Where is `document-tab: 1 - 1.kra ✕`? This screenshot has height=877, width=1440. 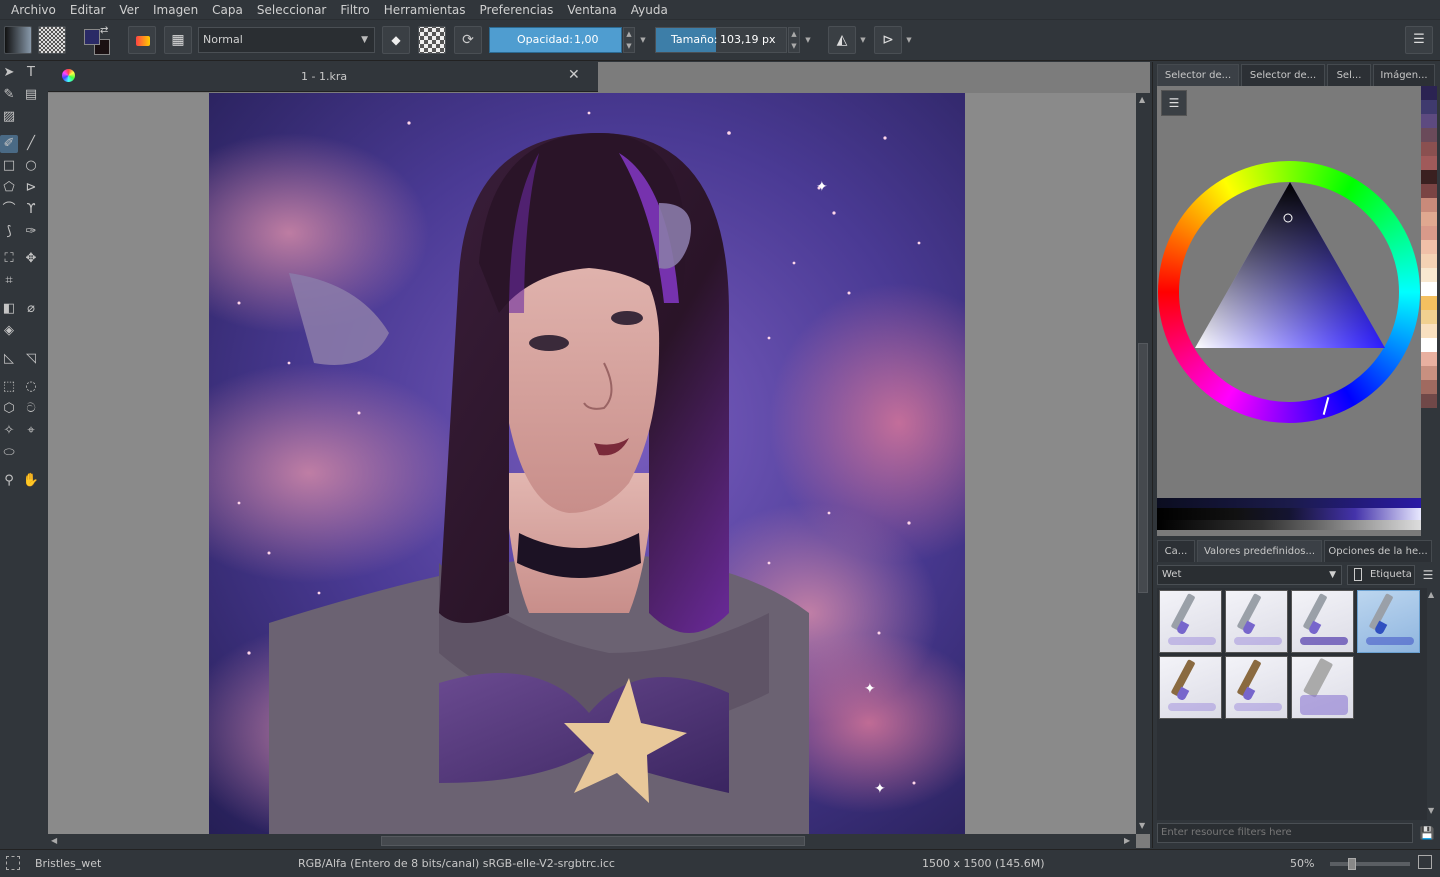 document-tab: 1 - 1.kra ✕ is located at coordinates (323, 77).